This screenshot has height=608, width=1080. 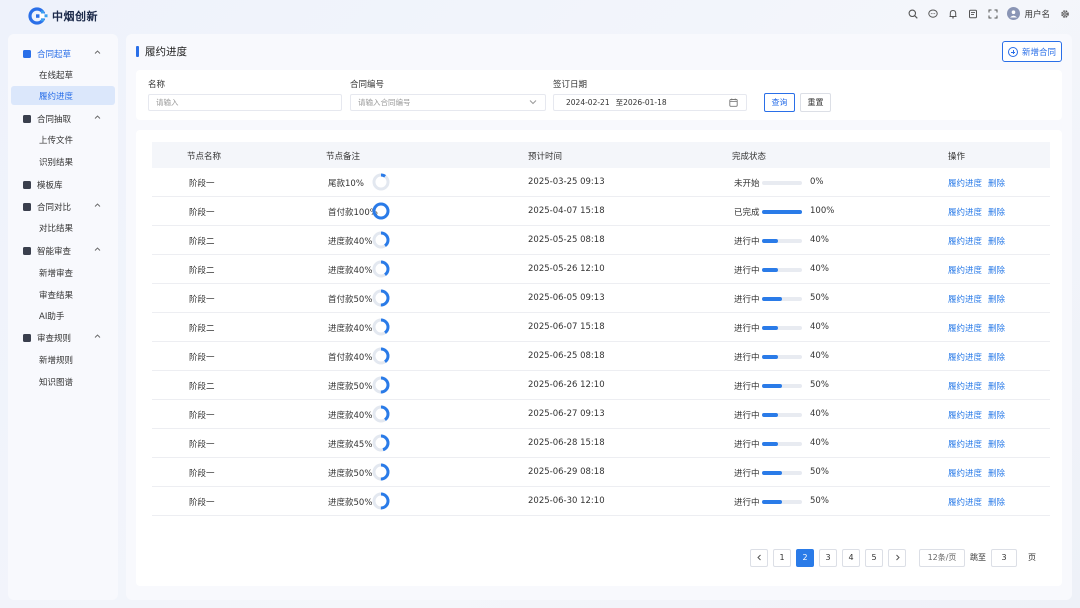 I want to click on sidebar-item-review: 智能审查, so click(x=63, y=250).